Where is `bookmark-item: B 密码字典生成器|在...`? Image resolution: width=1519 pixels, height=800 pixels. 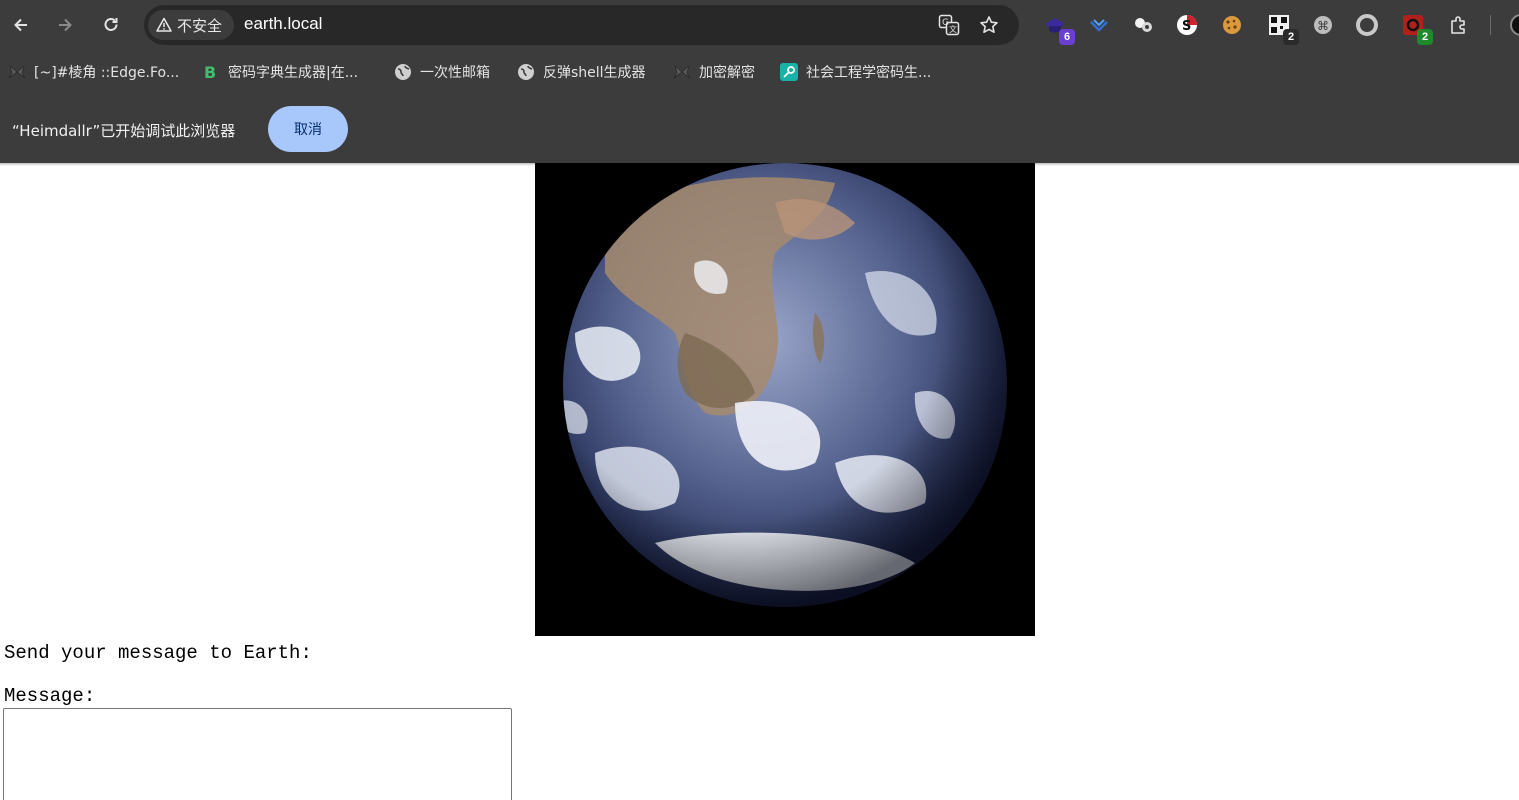 bookmark-item: B 密码字典生成器|在... is located at coordinates (280, 72).